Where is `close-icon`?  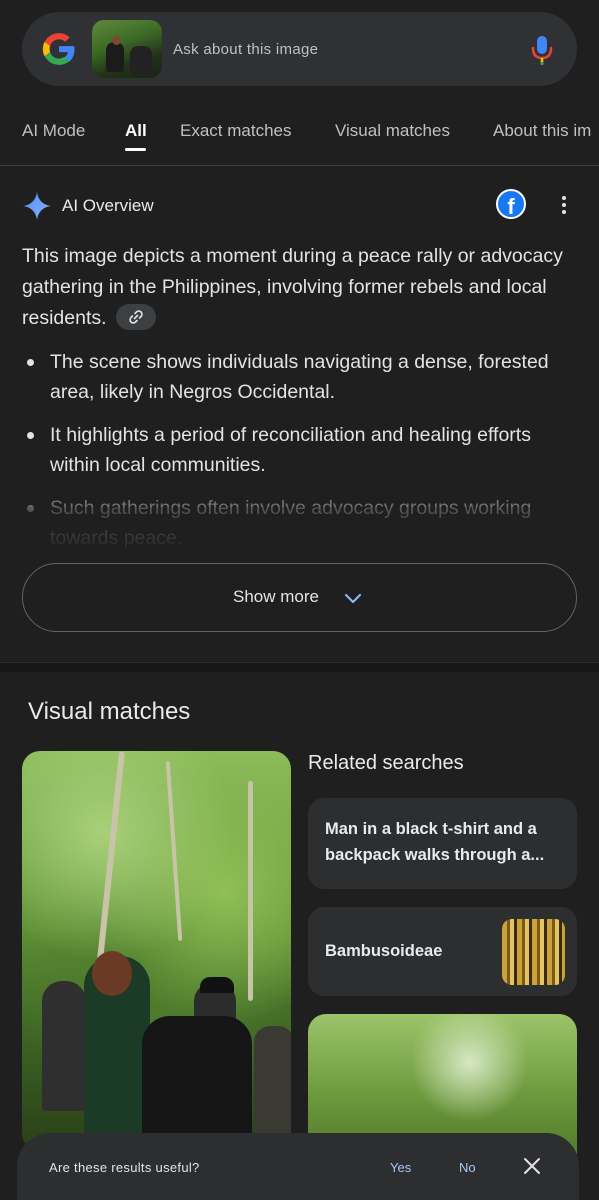 close-icon is located at coordinates (532, 1166).